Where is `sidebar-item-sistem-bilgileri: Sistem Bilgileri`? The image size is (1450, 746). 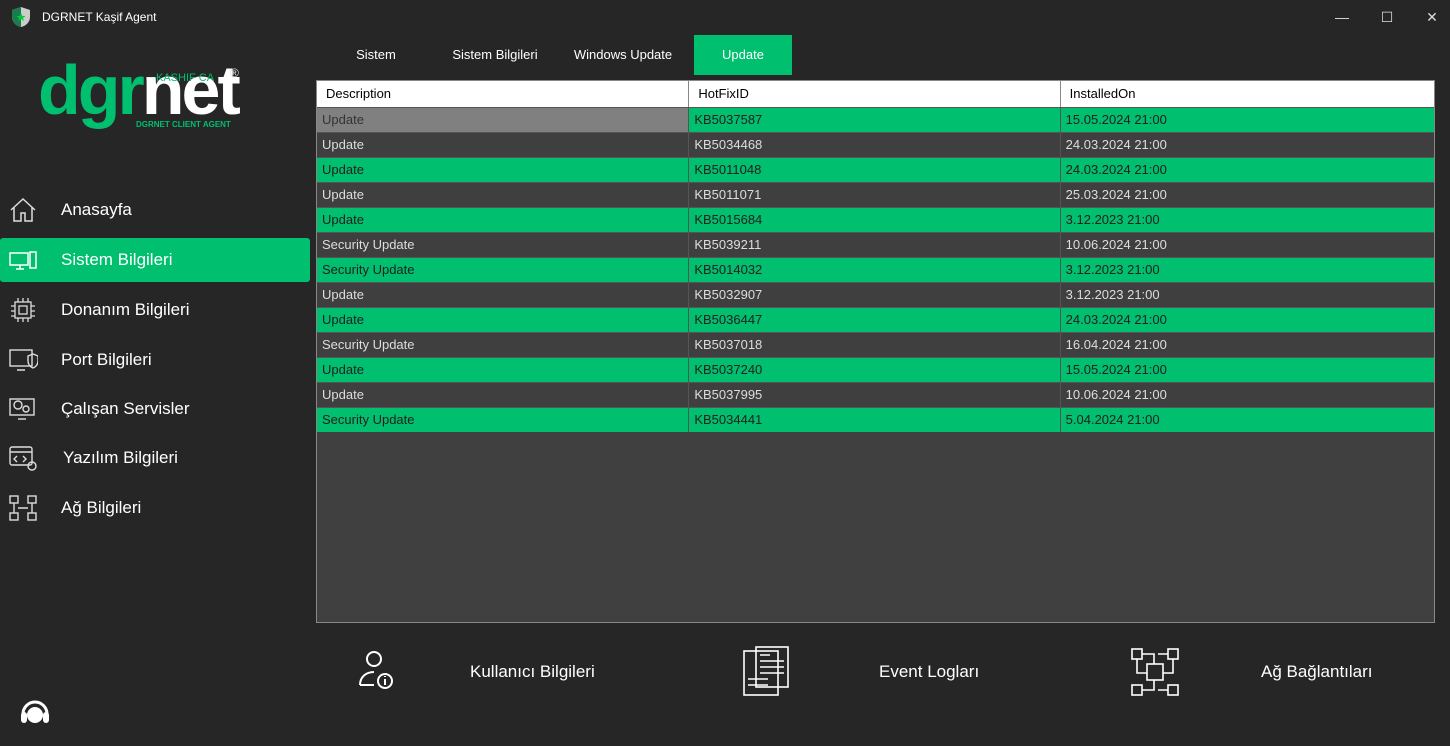
sidebar-item-sistem-bilgileri: Sistem Bilgileri is located at coordinates (155, 260).